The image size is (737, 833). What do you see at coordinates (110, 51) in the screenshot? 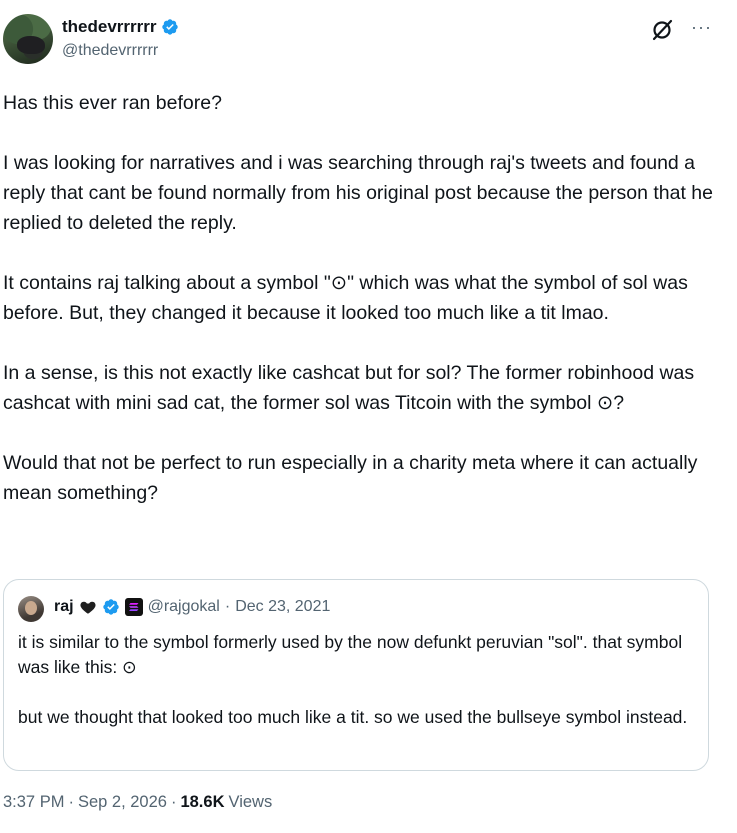
I see `author-handle: @thedevrrrrrr` at bounding box center [110, 51].